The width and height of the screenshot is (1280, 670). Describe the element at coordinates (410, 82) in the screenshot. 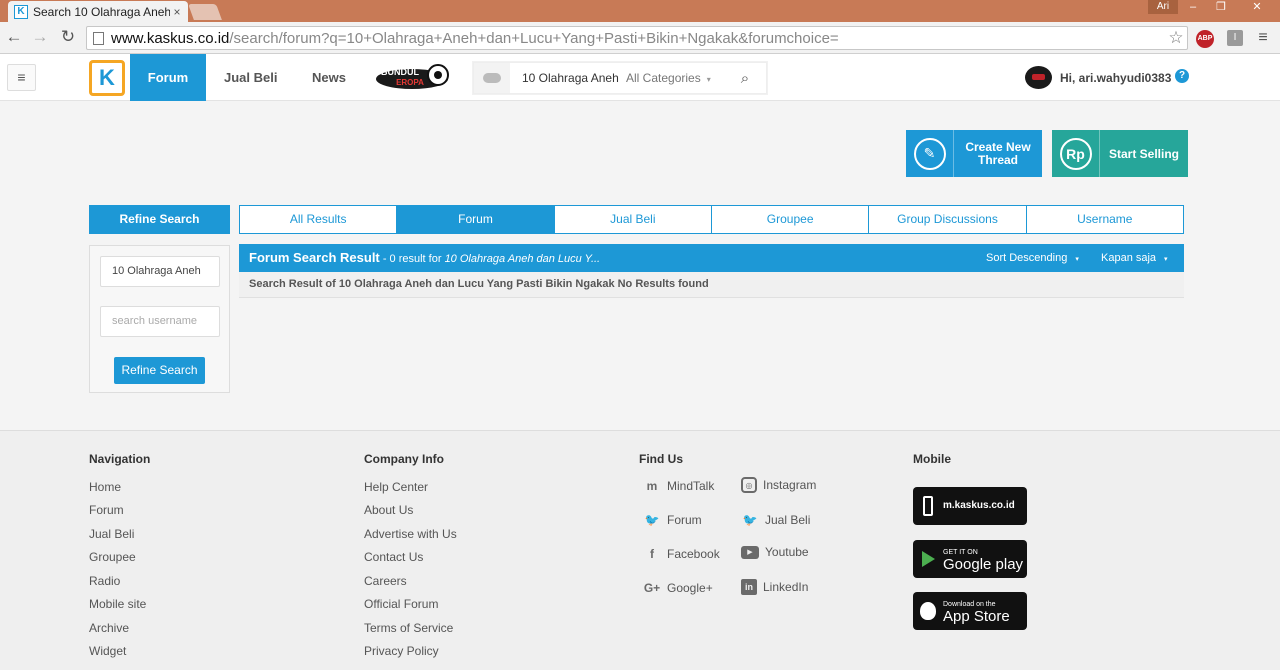

I see `svg-text: EROPA` at that location.